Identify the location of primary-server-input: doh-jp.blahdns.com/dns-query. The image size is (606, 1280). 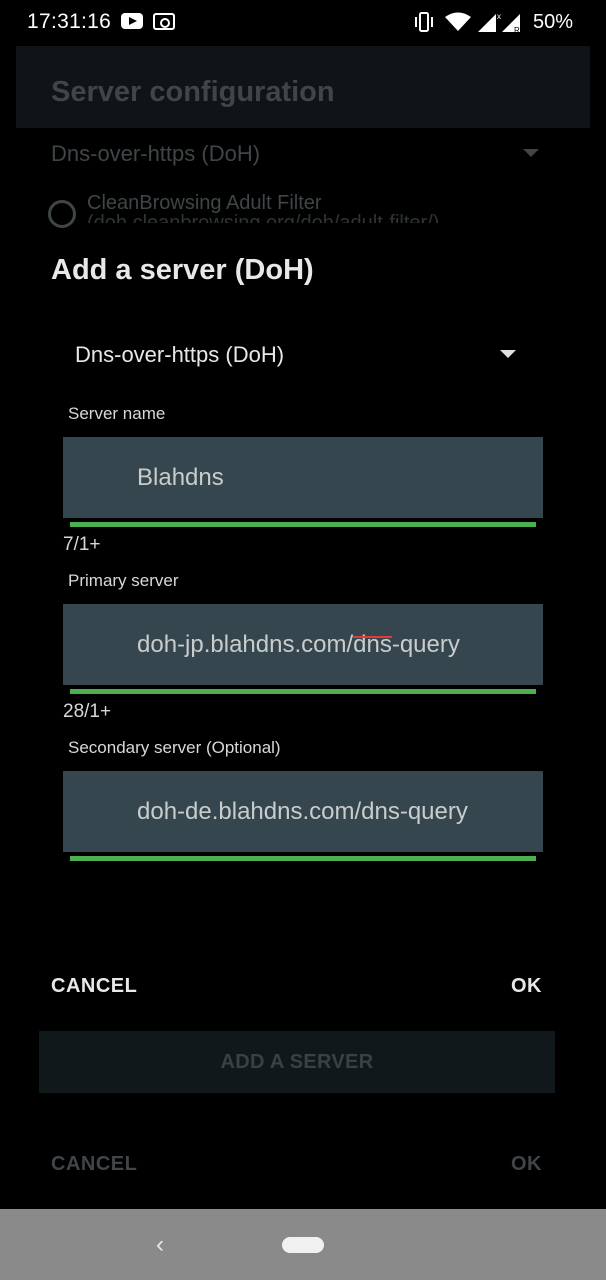
(340, 644).